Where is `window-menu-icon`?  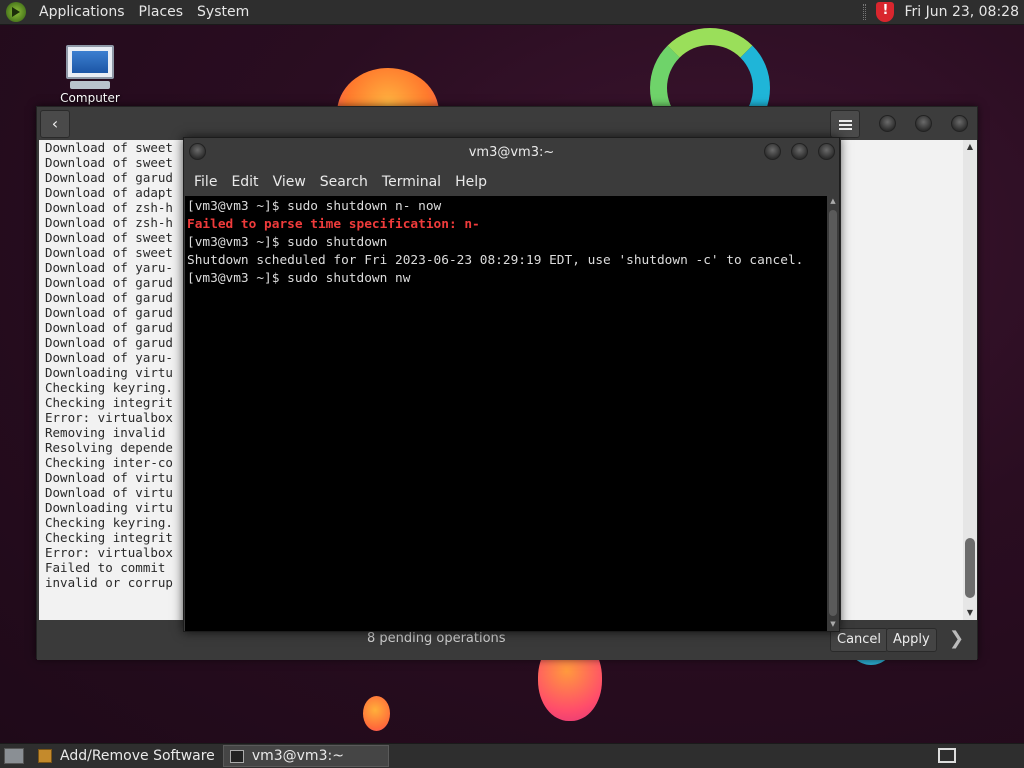
window-menu-icon is located at coordinates (197, 151).